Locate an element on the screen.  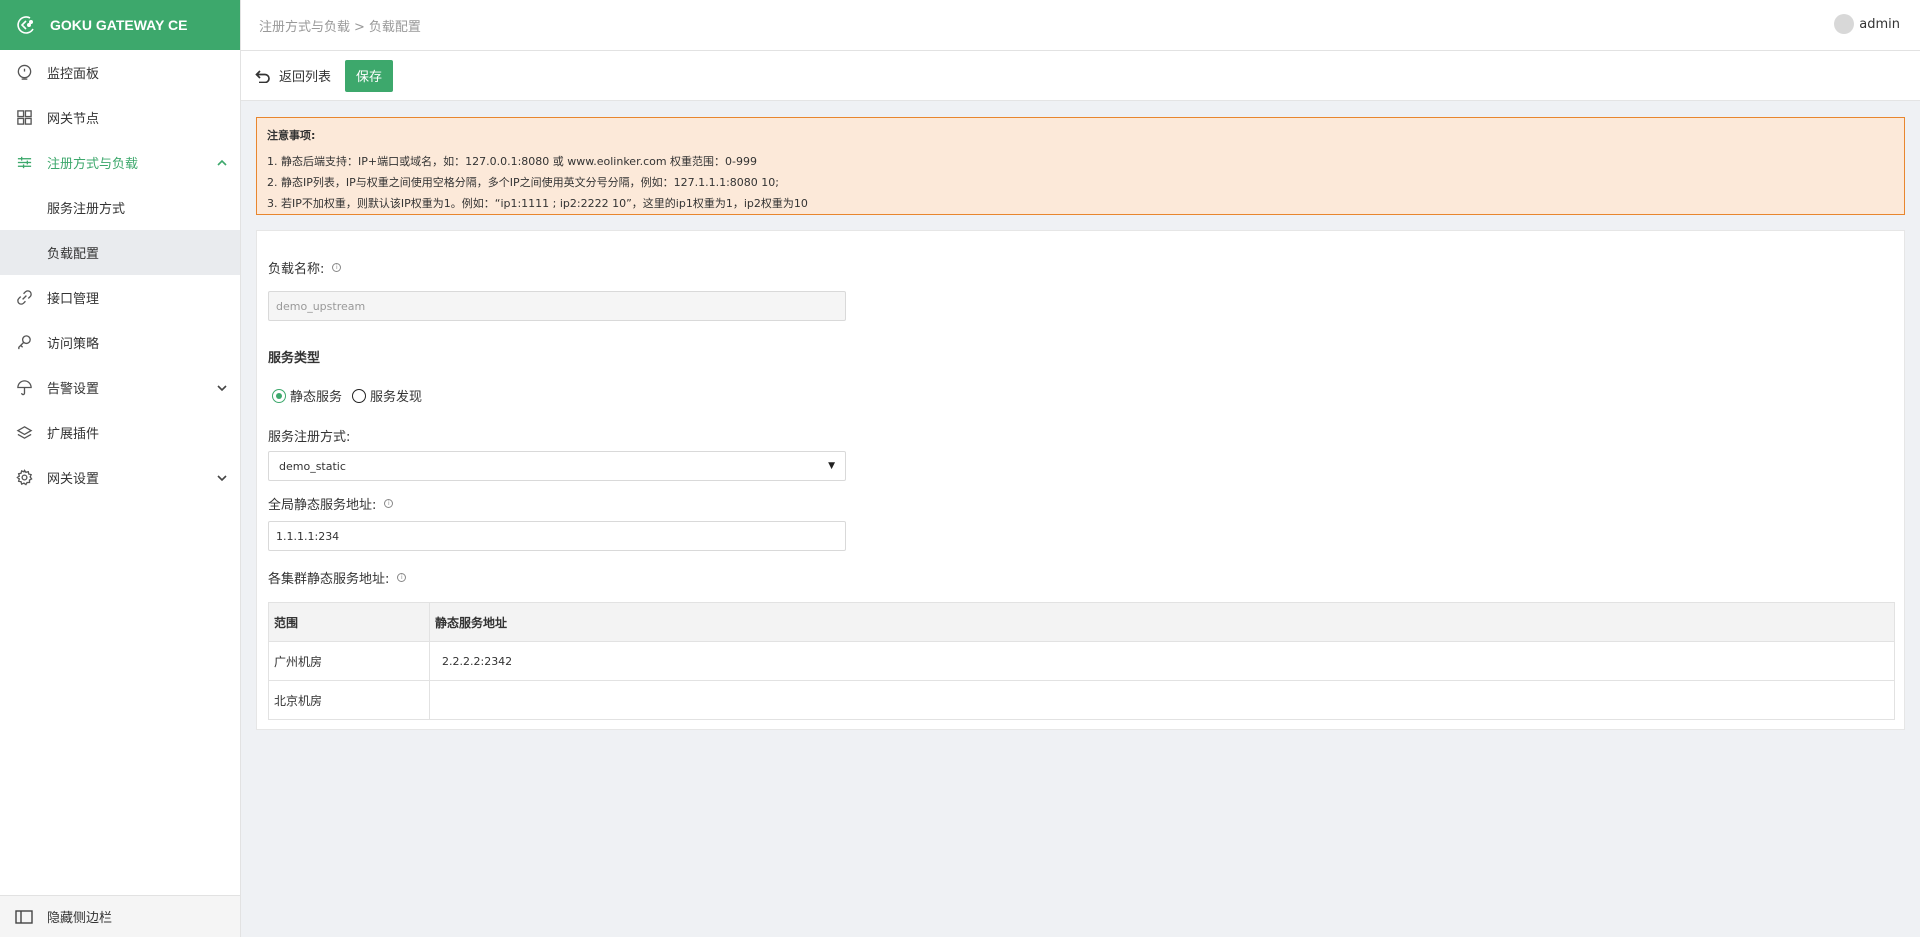
toolbar: 返回列表 保存 is located at coordinates (1080, 76).